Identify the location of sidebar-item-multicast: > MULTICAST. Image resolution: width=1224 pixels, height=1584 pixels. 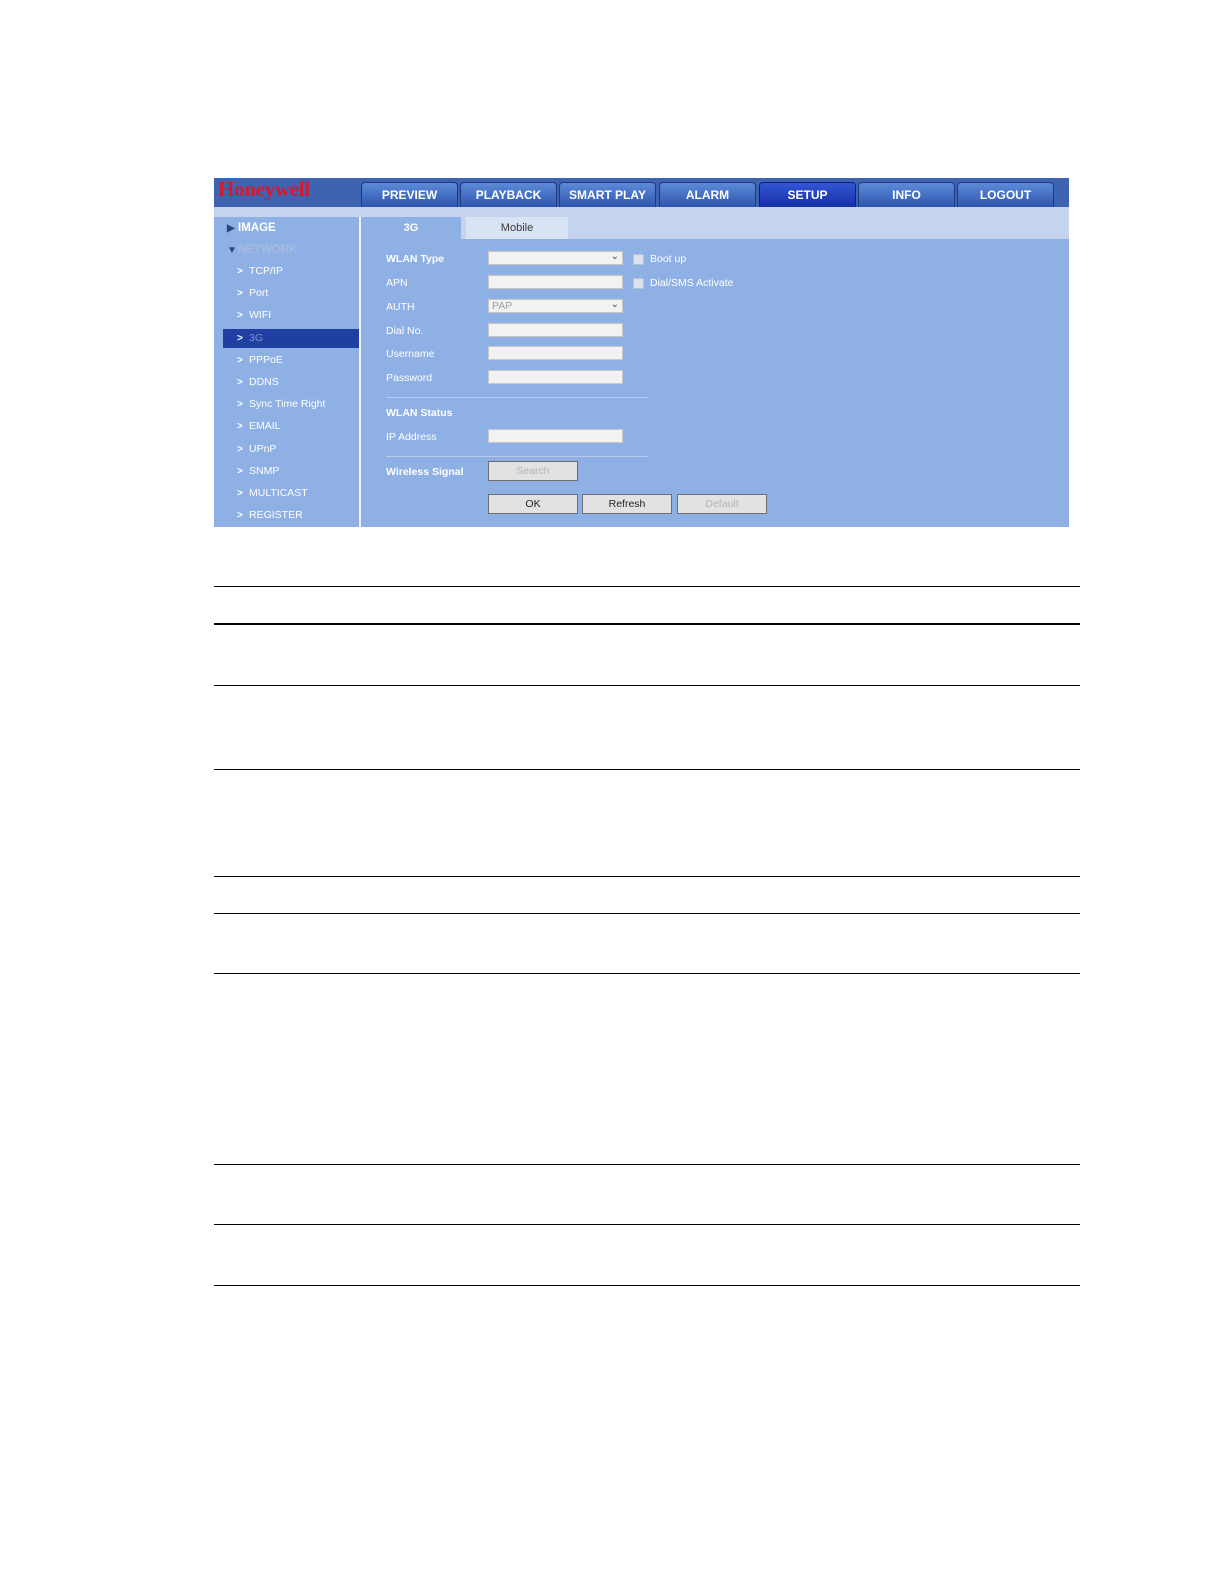
(291, 493).